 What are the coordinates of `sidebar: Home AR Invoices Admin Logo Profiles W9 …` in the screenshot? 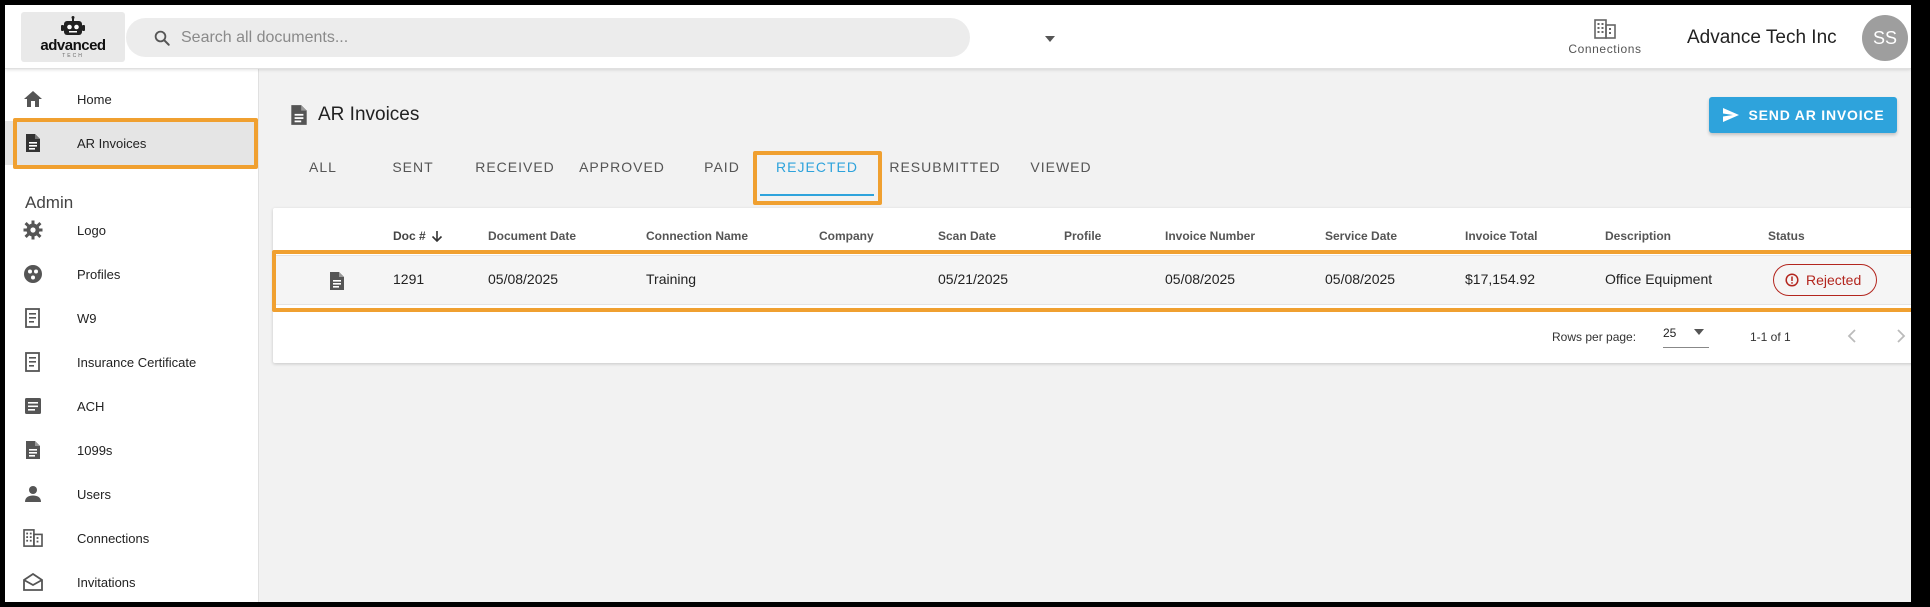 It's located at (132, 335).